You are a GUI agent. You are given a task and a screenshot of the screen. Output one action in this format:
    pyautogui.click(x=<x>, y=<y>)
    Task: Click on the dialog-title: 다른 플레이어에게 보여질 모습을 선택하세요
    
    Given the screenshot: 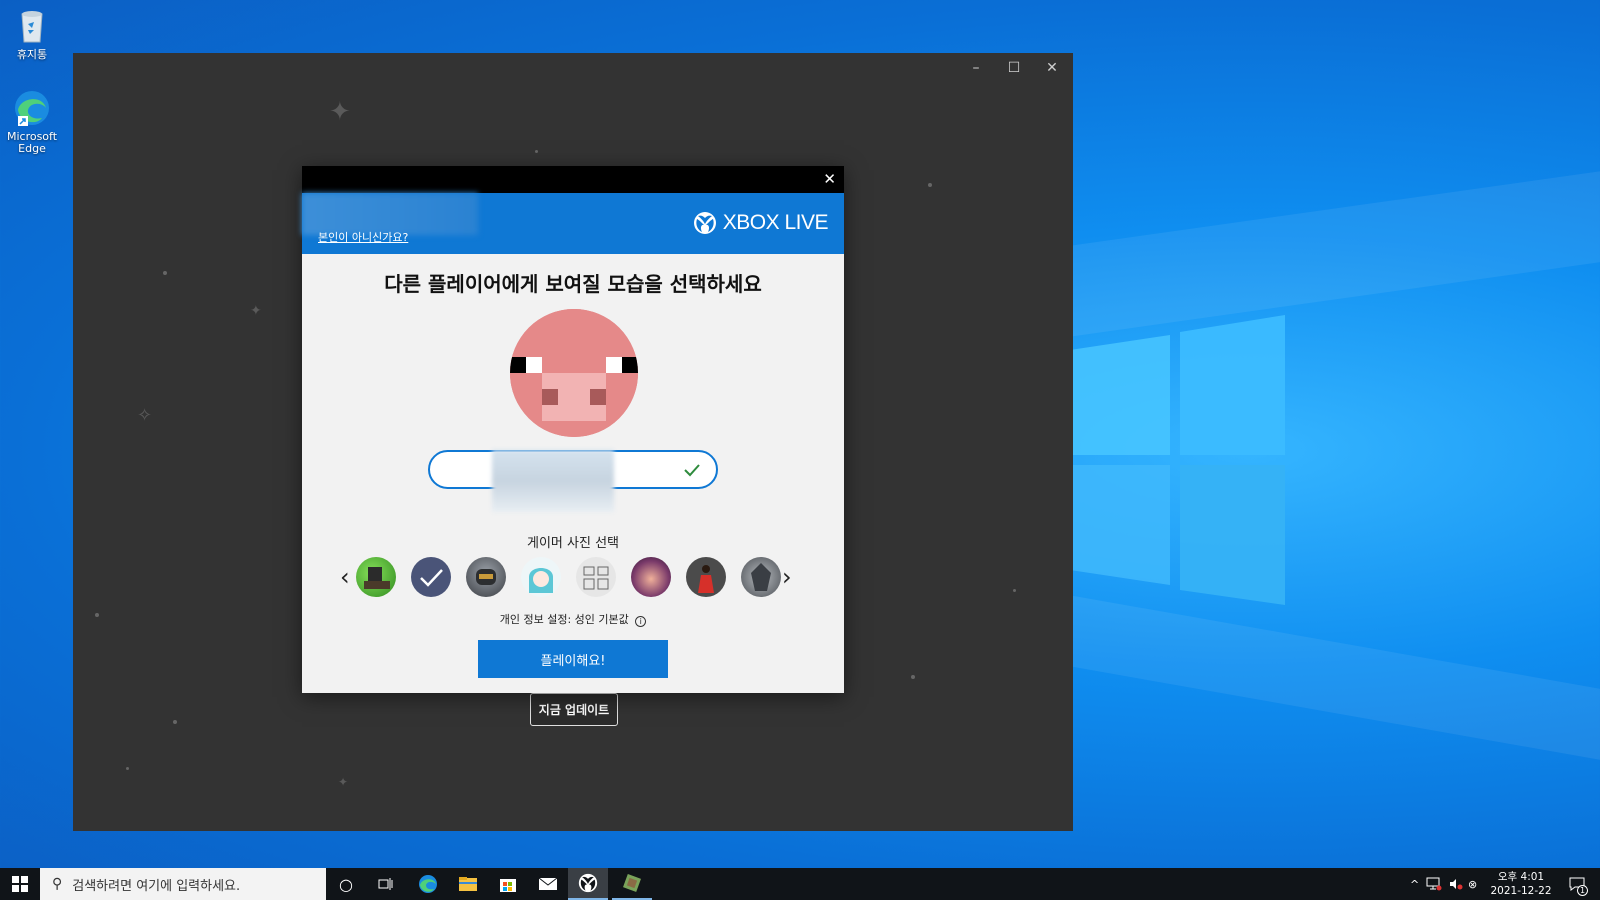 What is the action you would take?
    pyautogui.click(x=573, y=284)
    